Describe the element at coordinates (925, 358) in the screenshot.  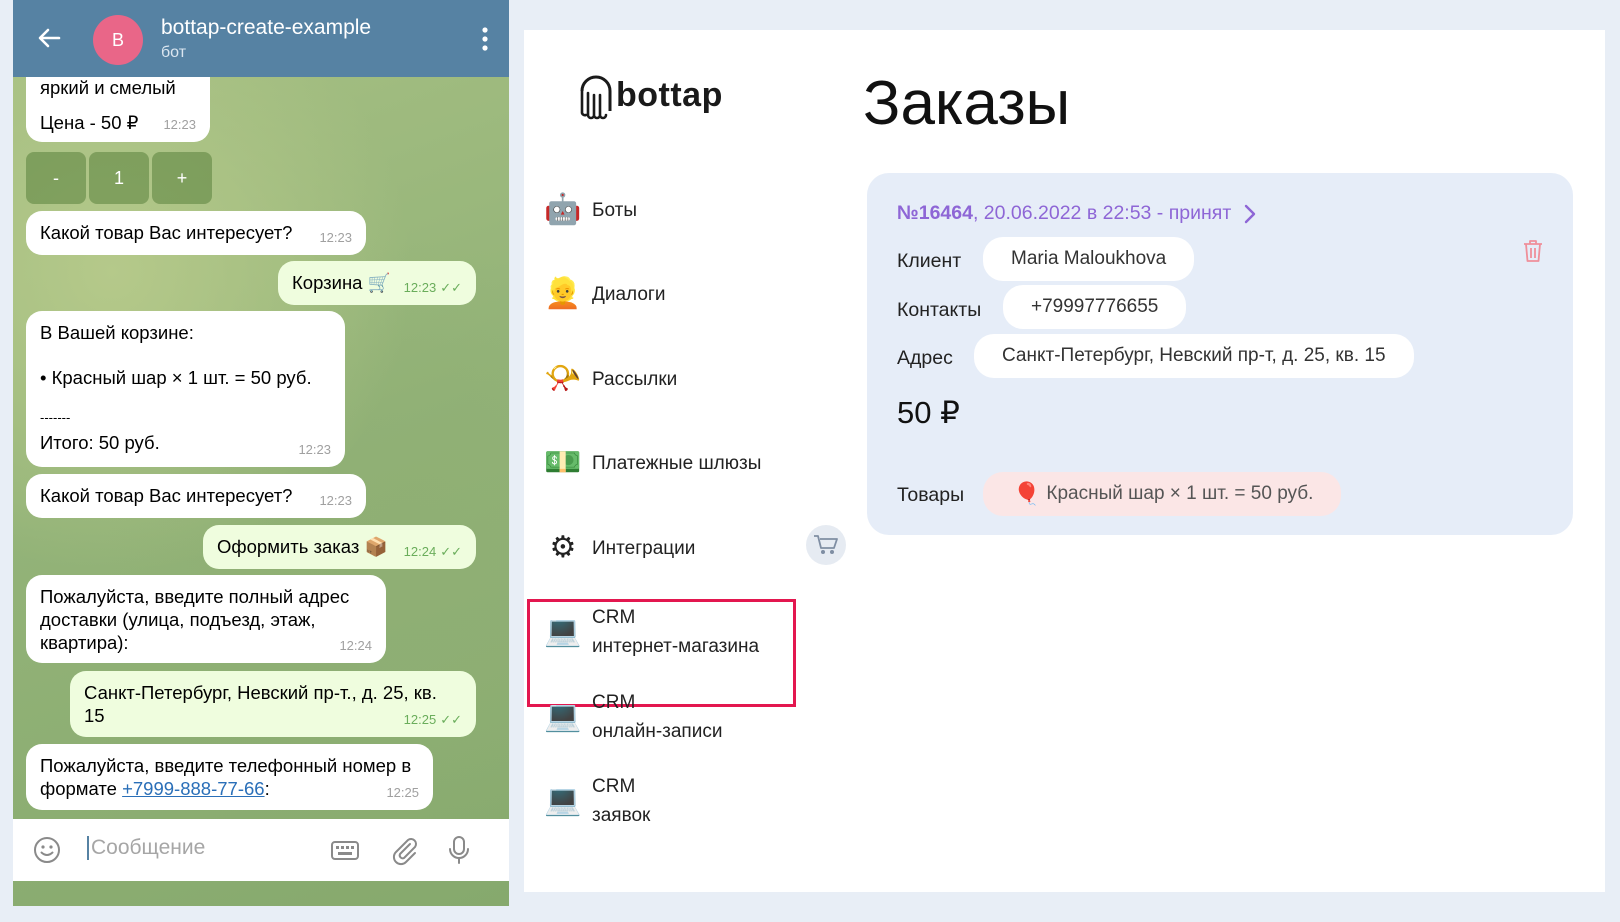
I see `address-label: Адрес` at that location.